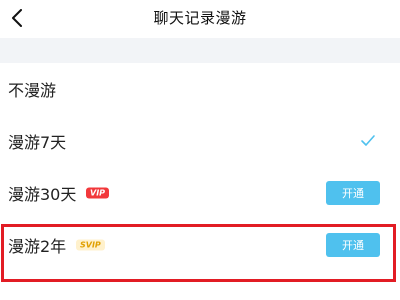 Image resolution: width=400 pixels, height=300 pixels. I want to click on page-title: 聊天记录漫游, so click(200, 18).